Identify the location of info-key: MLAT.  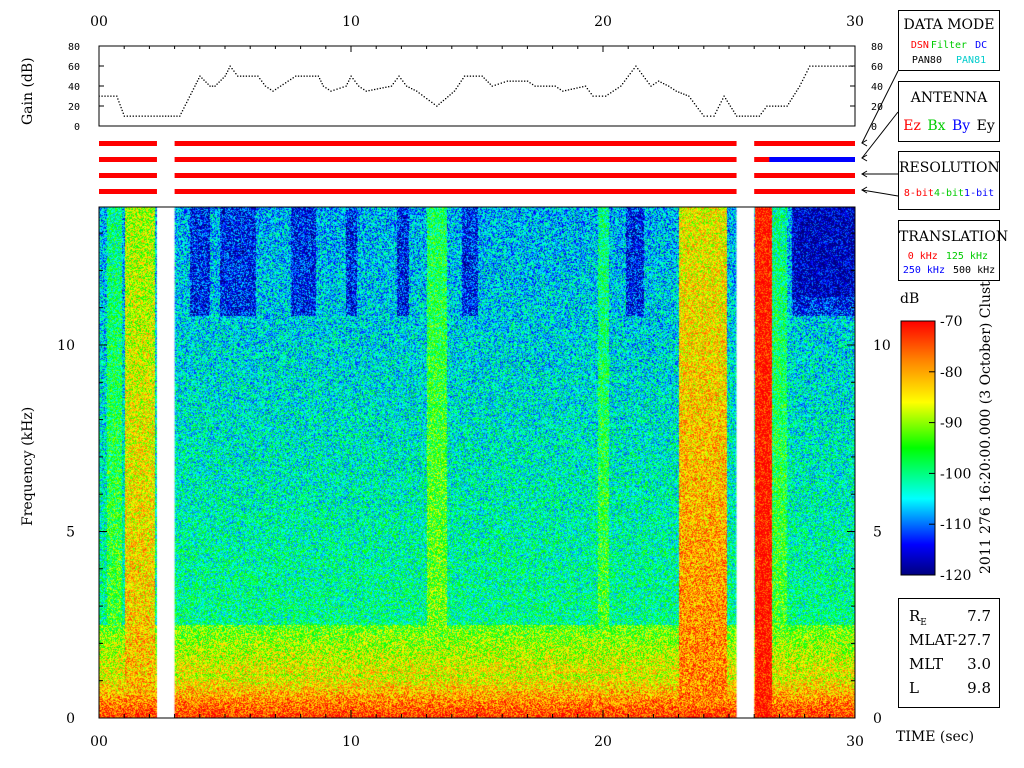
(932, 640).